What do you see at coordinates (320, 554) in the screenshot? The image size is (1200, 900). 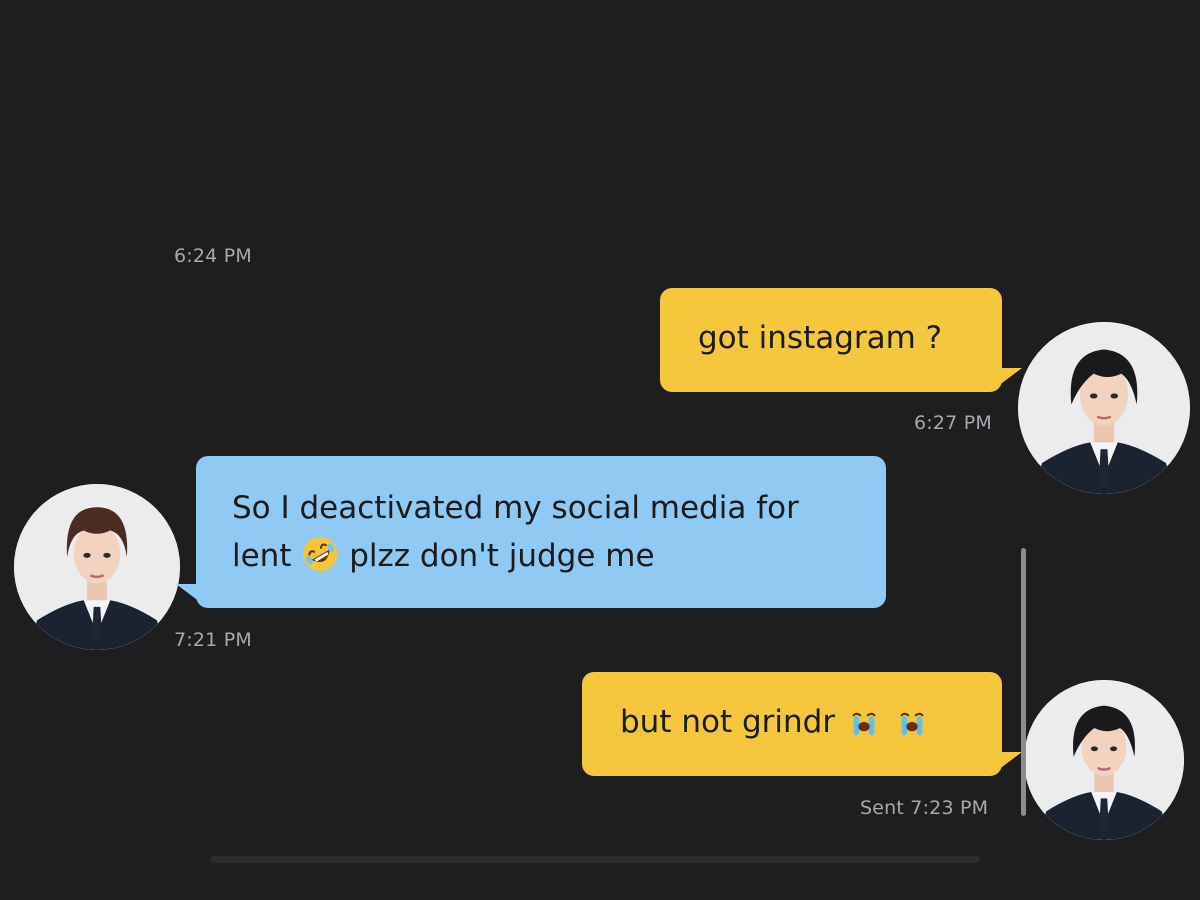 I see `rolling-on-floor-laughing-emoji-icon` at bounding box center [320, 554].